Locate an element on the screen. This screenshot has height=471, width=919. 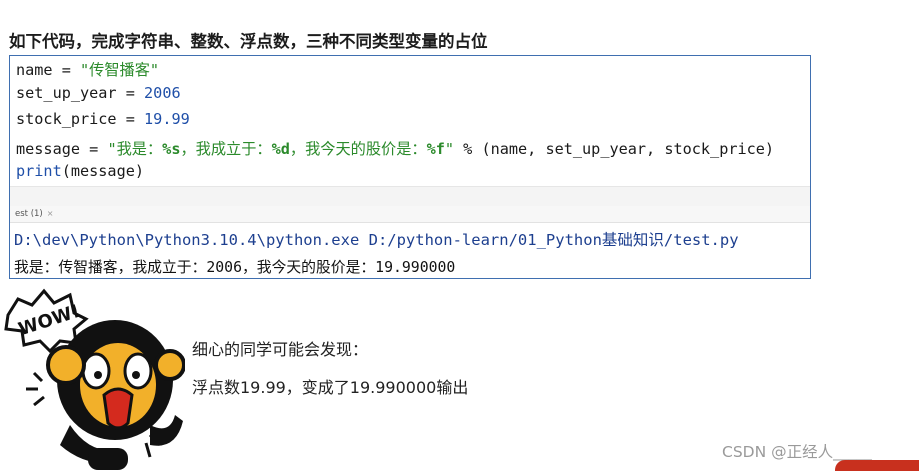
code-line-1: name = "传智播客" is located at coordinates (87, 69).